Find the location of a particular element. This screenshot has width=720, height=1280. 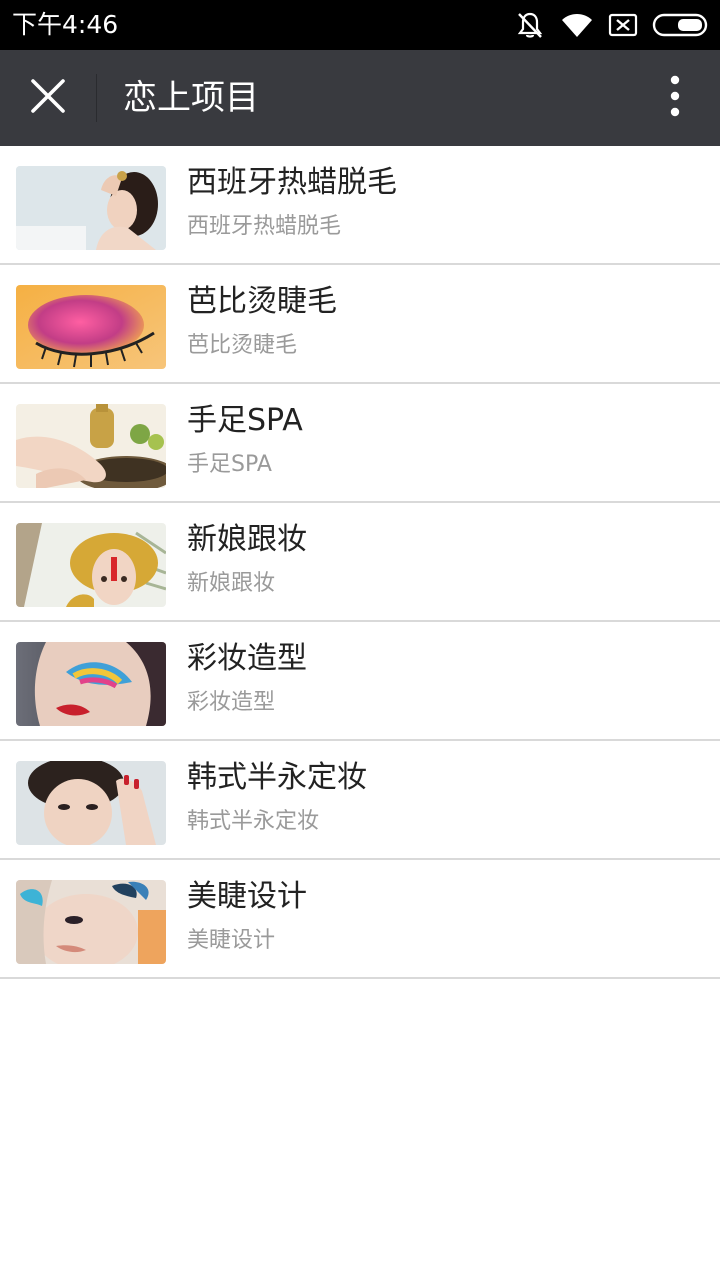

portrait-woman-hand-raised-thumbnail is located at coordinates (91, 208).